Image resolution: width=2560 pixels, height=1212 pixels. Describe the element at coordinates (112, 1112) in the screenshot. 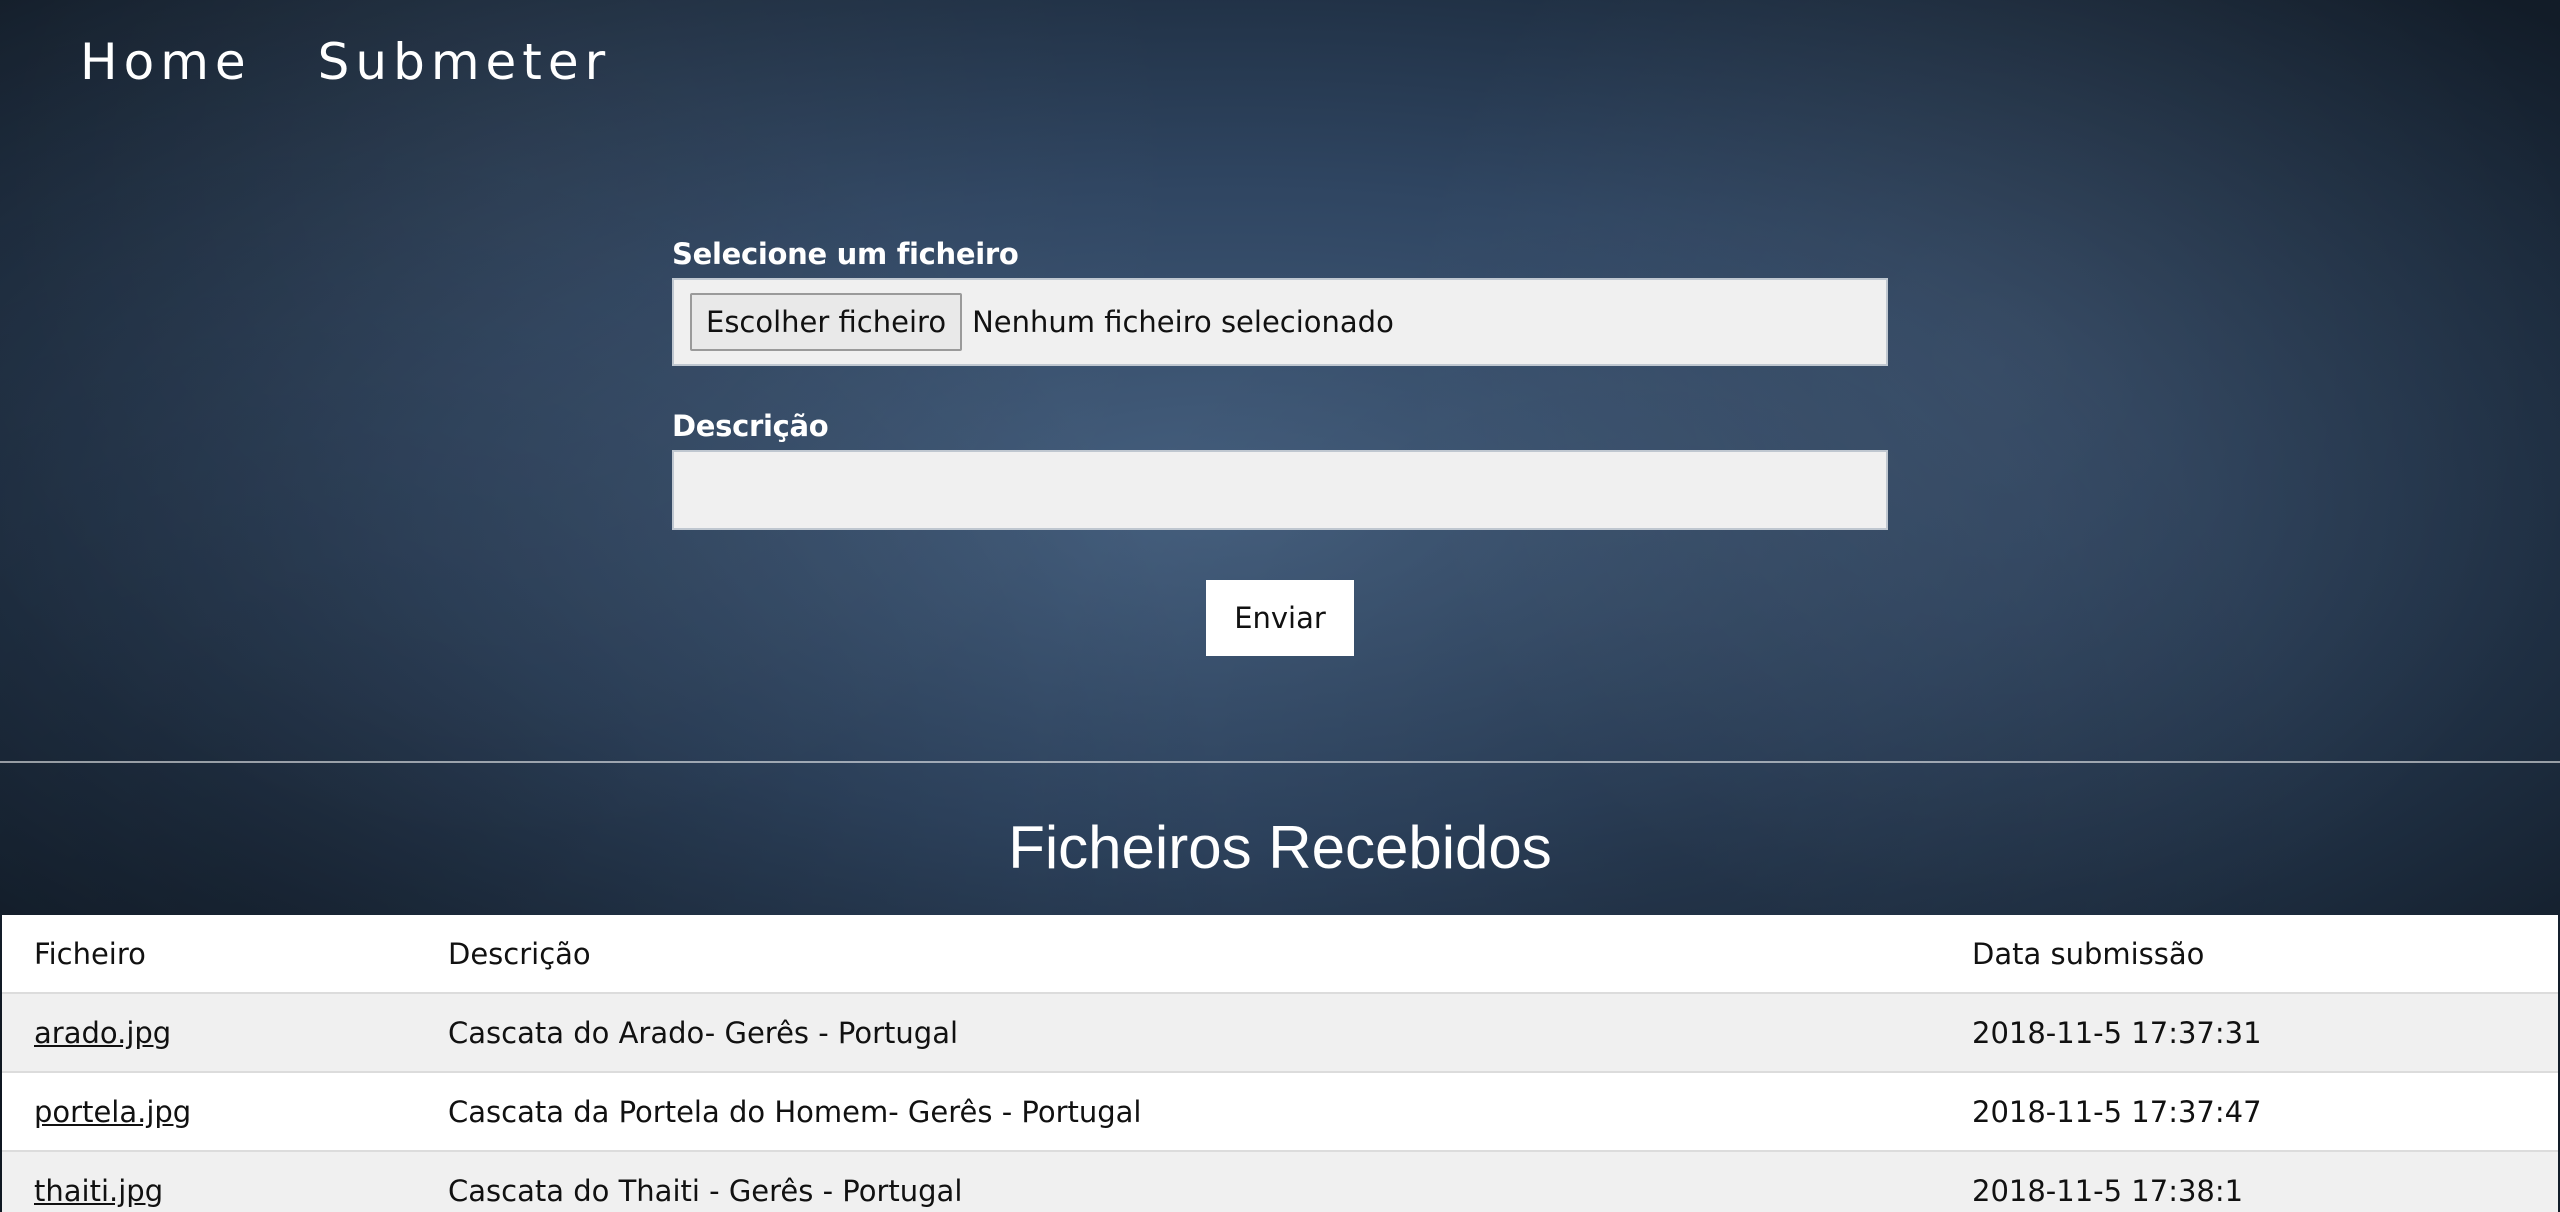

I see `file-link: portela.jpg` at that location.